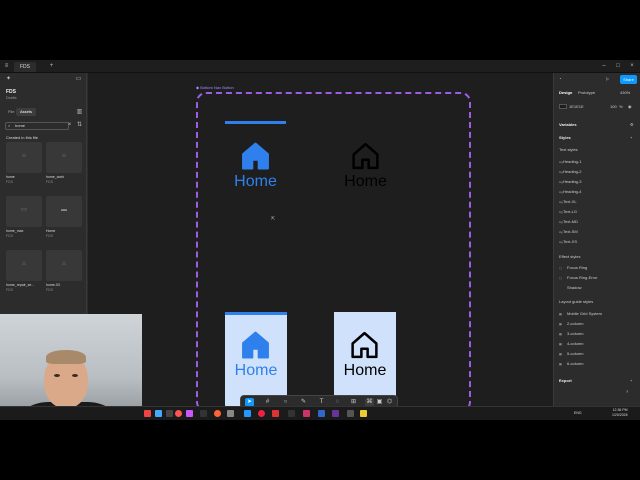 The width and height of the screenshot is (640, 480). What do you see at coordinates (582, 277) in the screenshot?
I see `effect-style-item: Focus Ring-Error` at bounding box center [582, 277].